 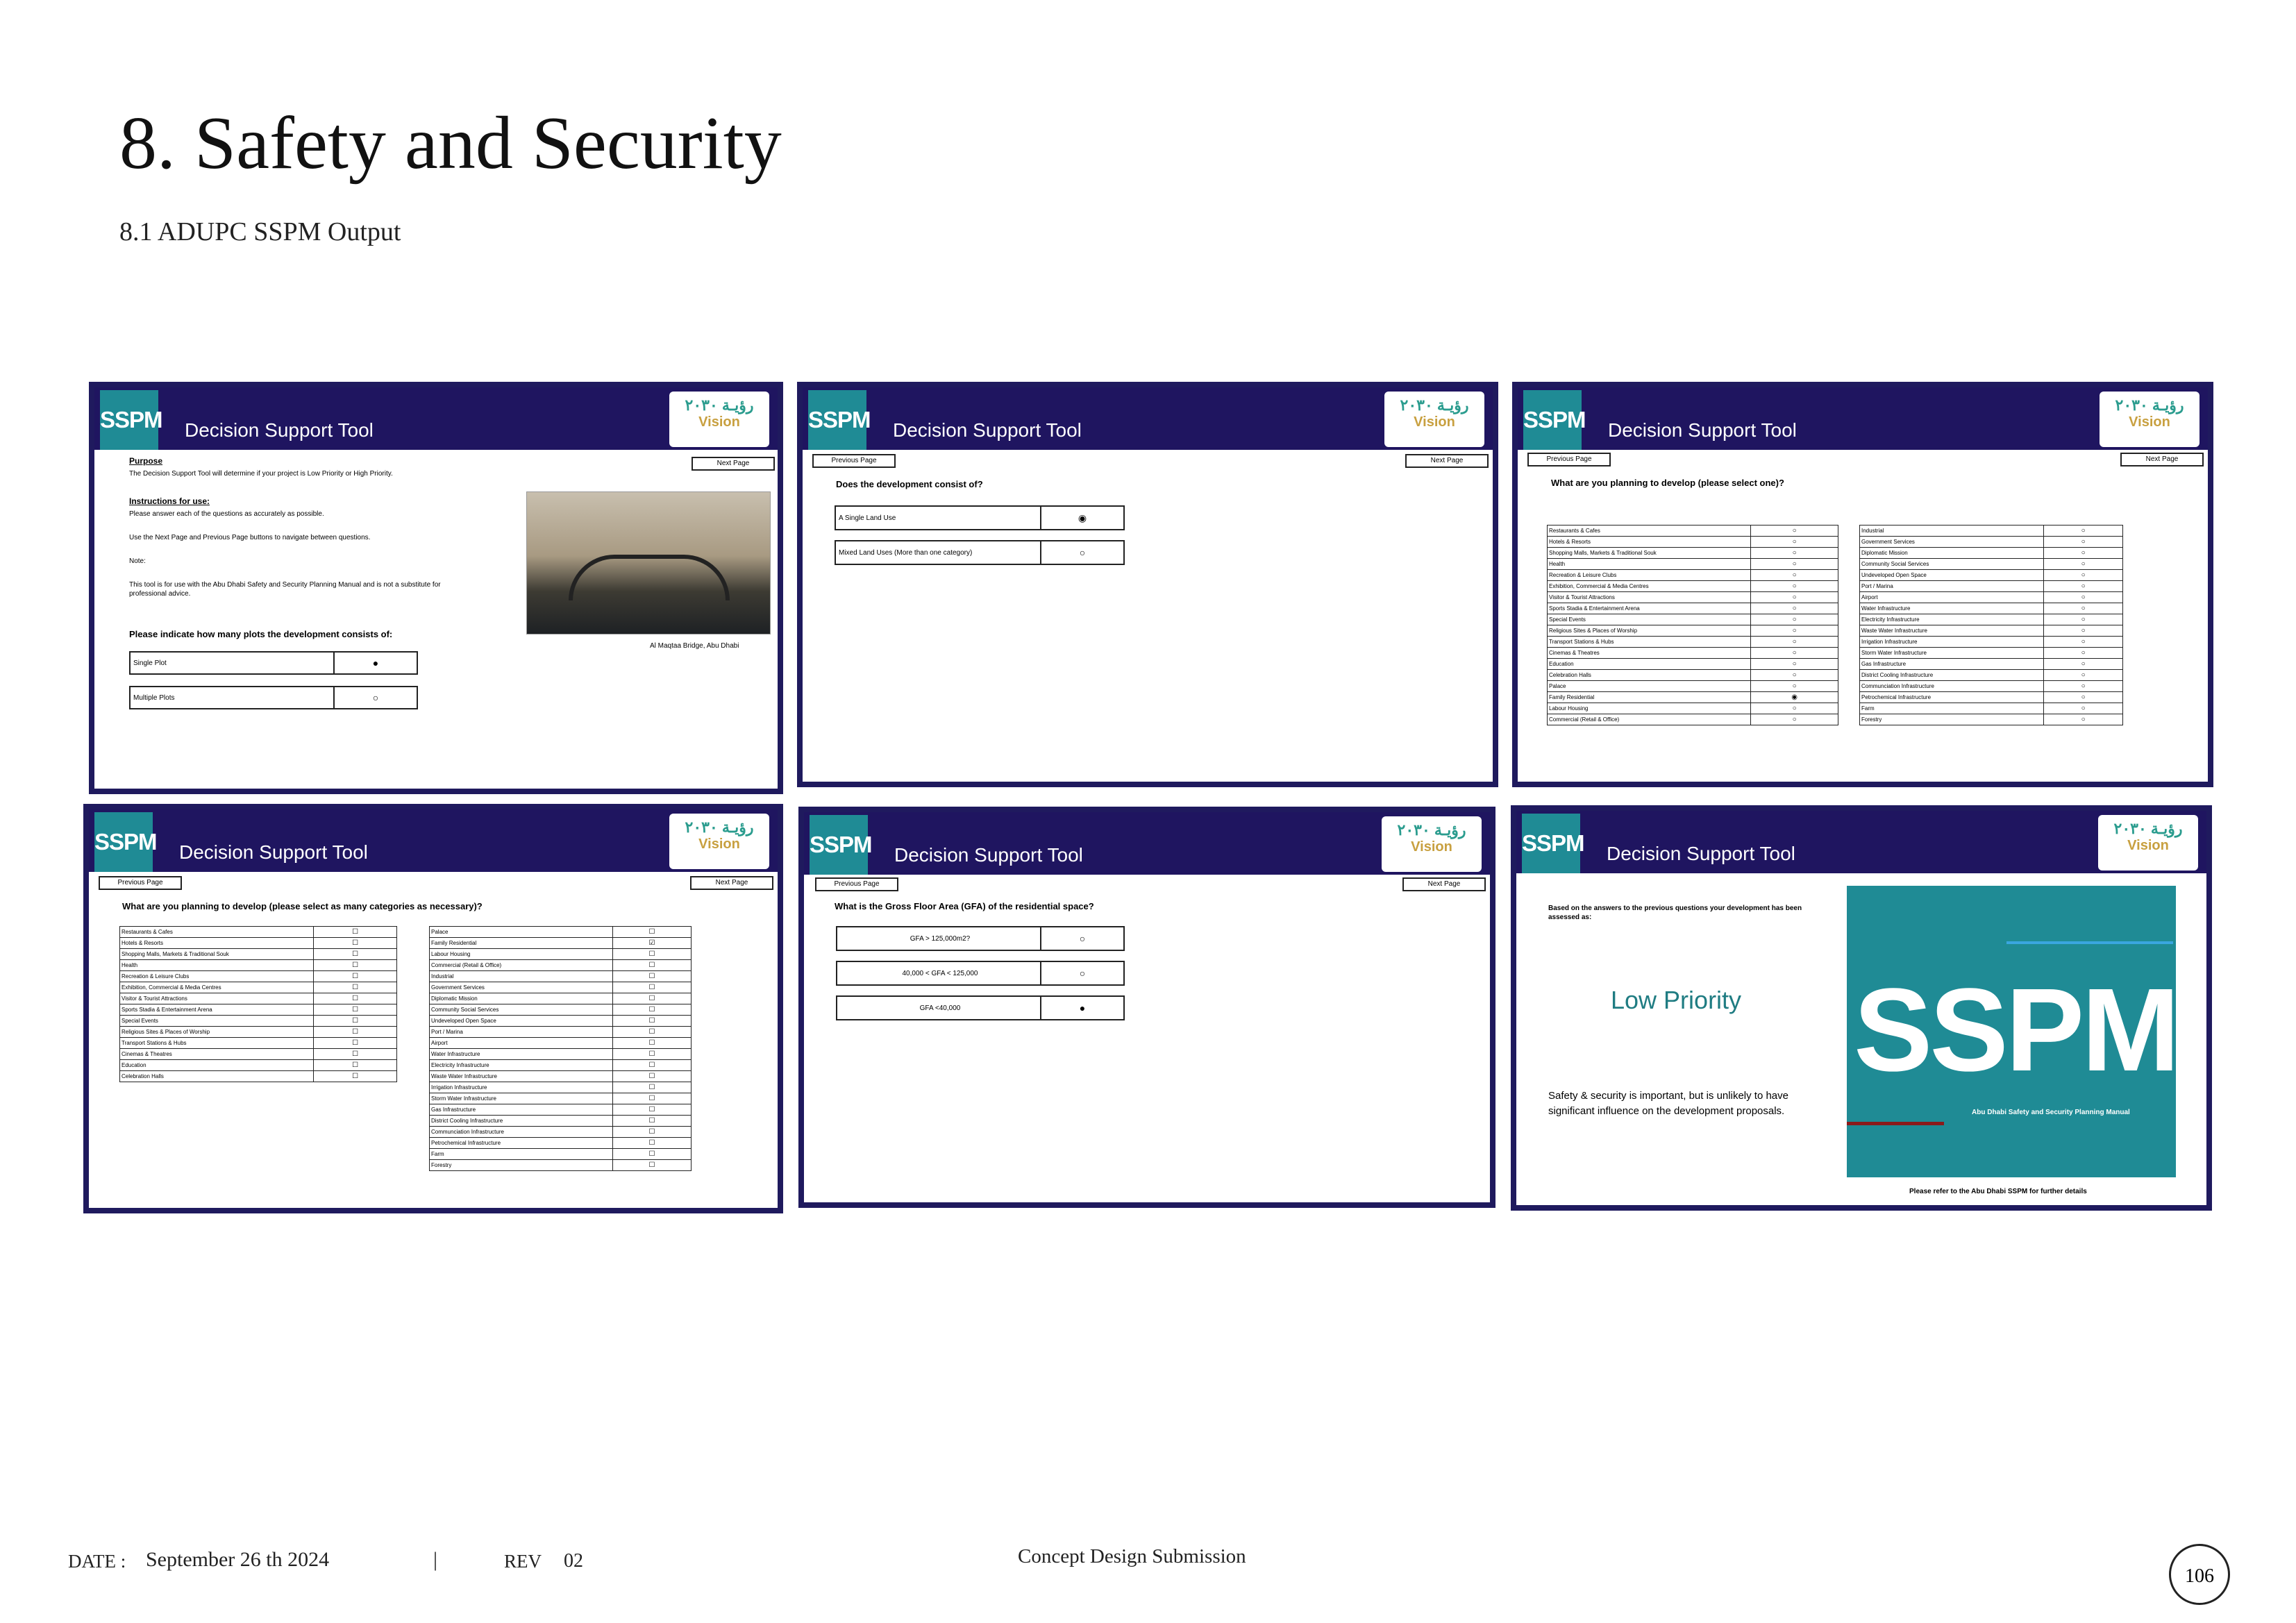 I want to click on option-gfa-under-40000: GFA <40,000 ●, so click(x=980, y=1007).